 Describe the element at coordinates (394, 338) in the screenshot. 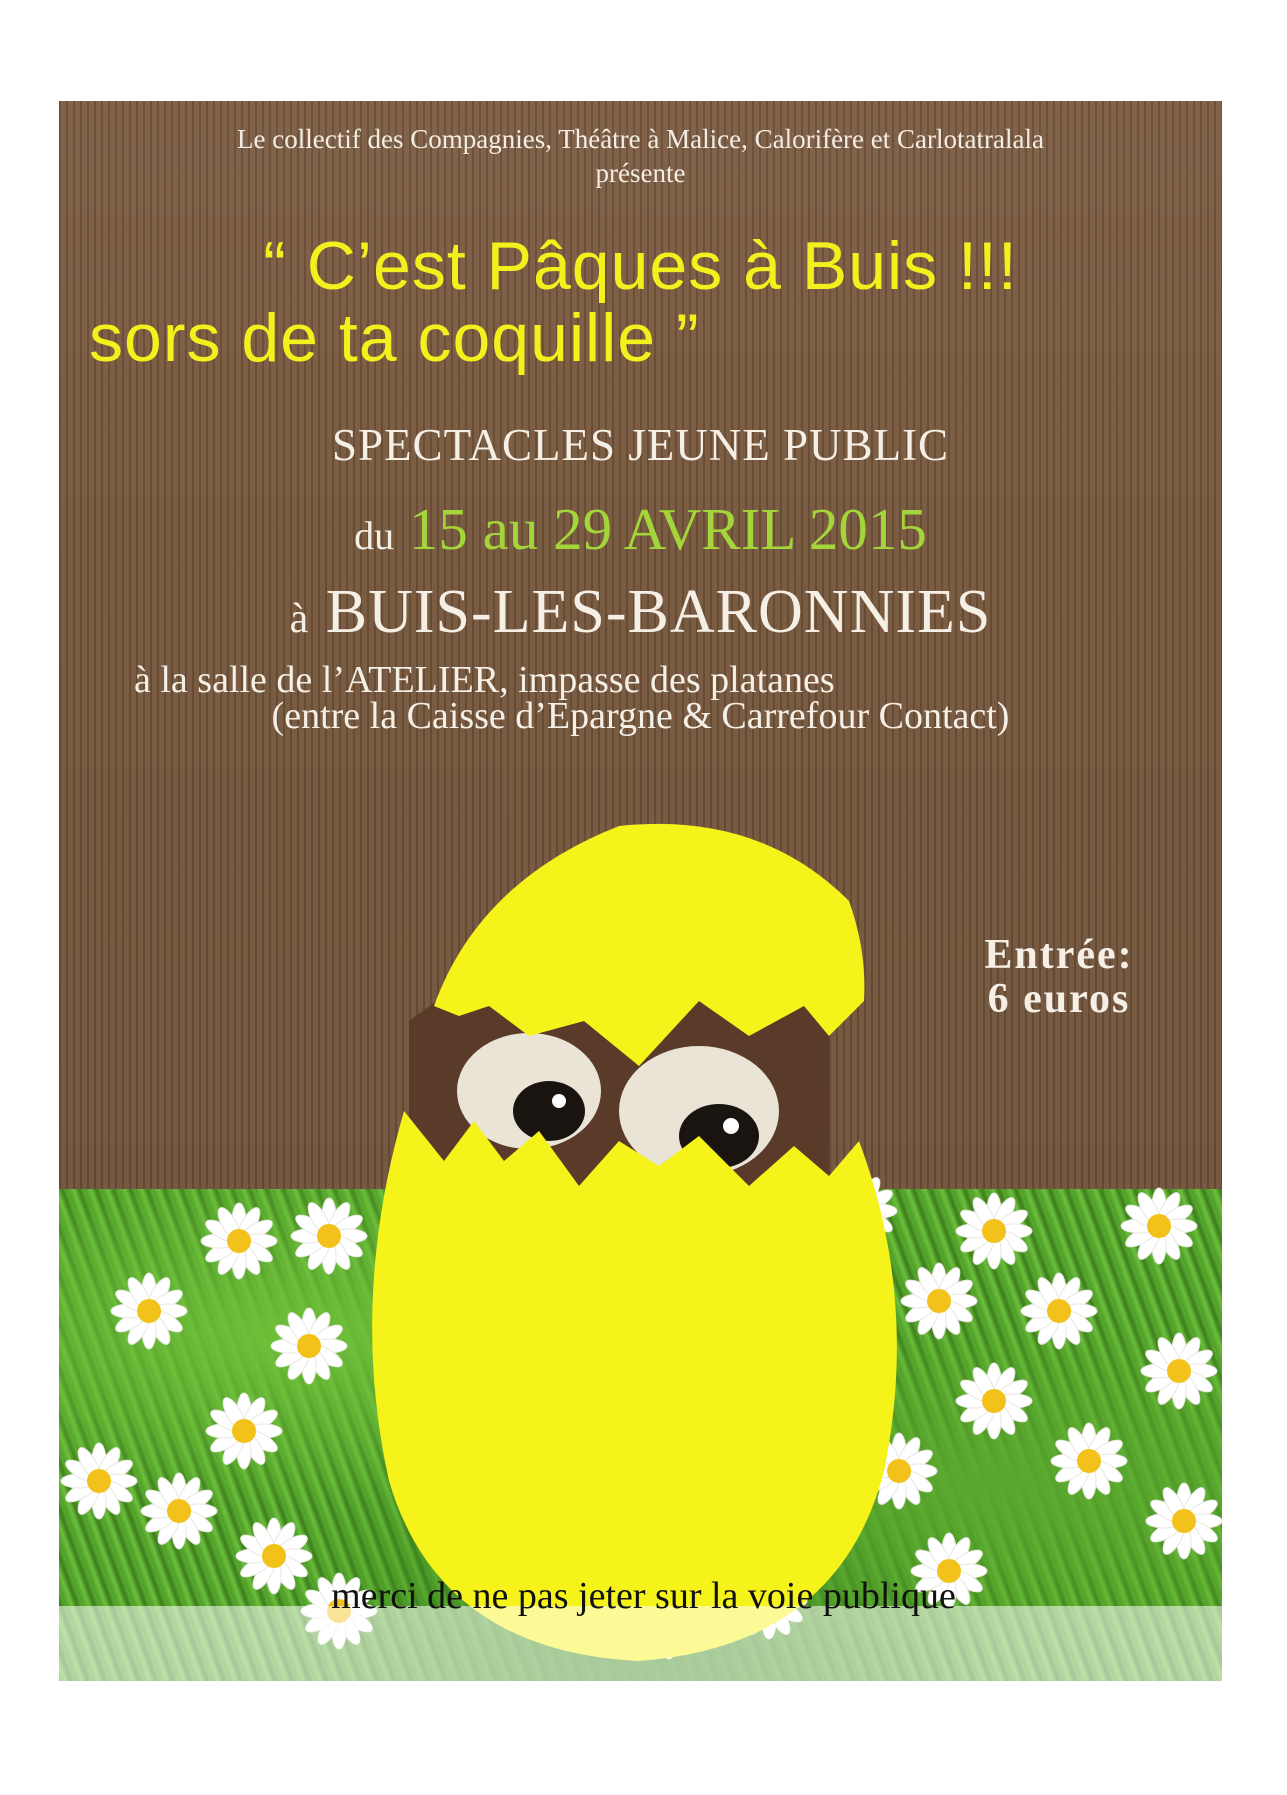

I see `title-line-2: sors de ta coquille ”` at that location.